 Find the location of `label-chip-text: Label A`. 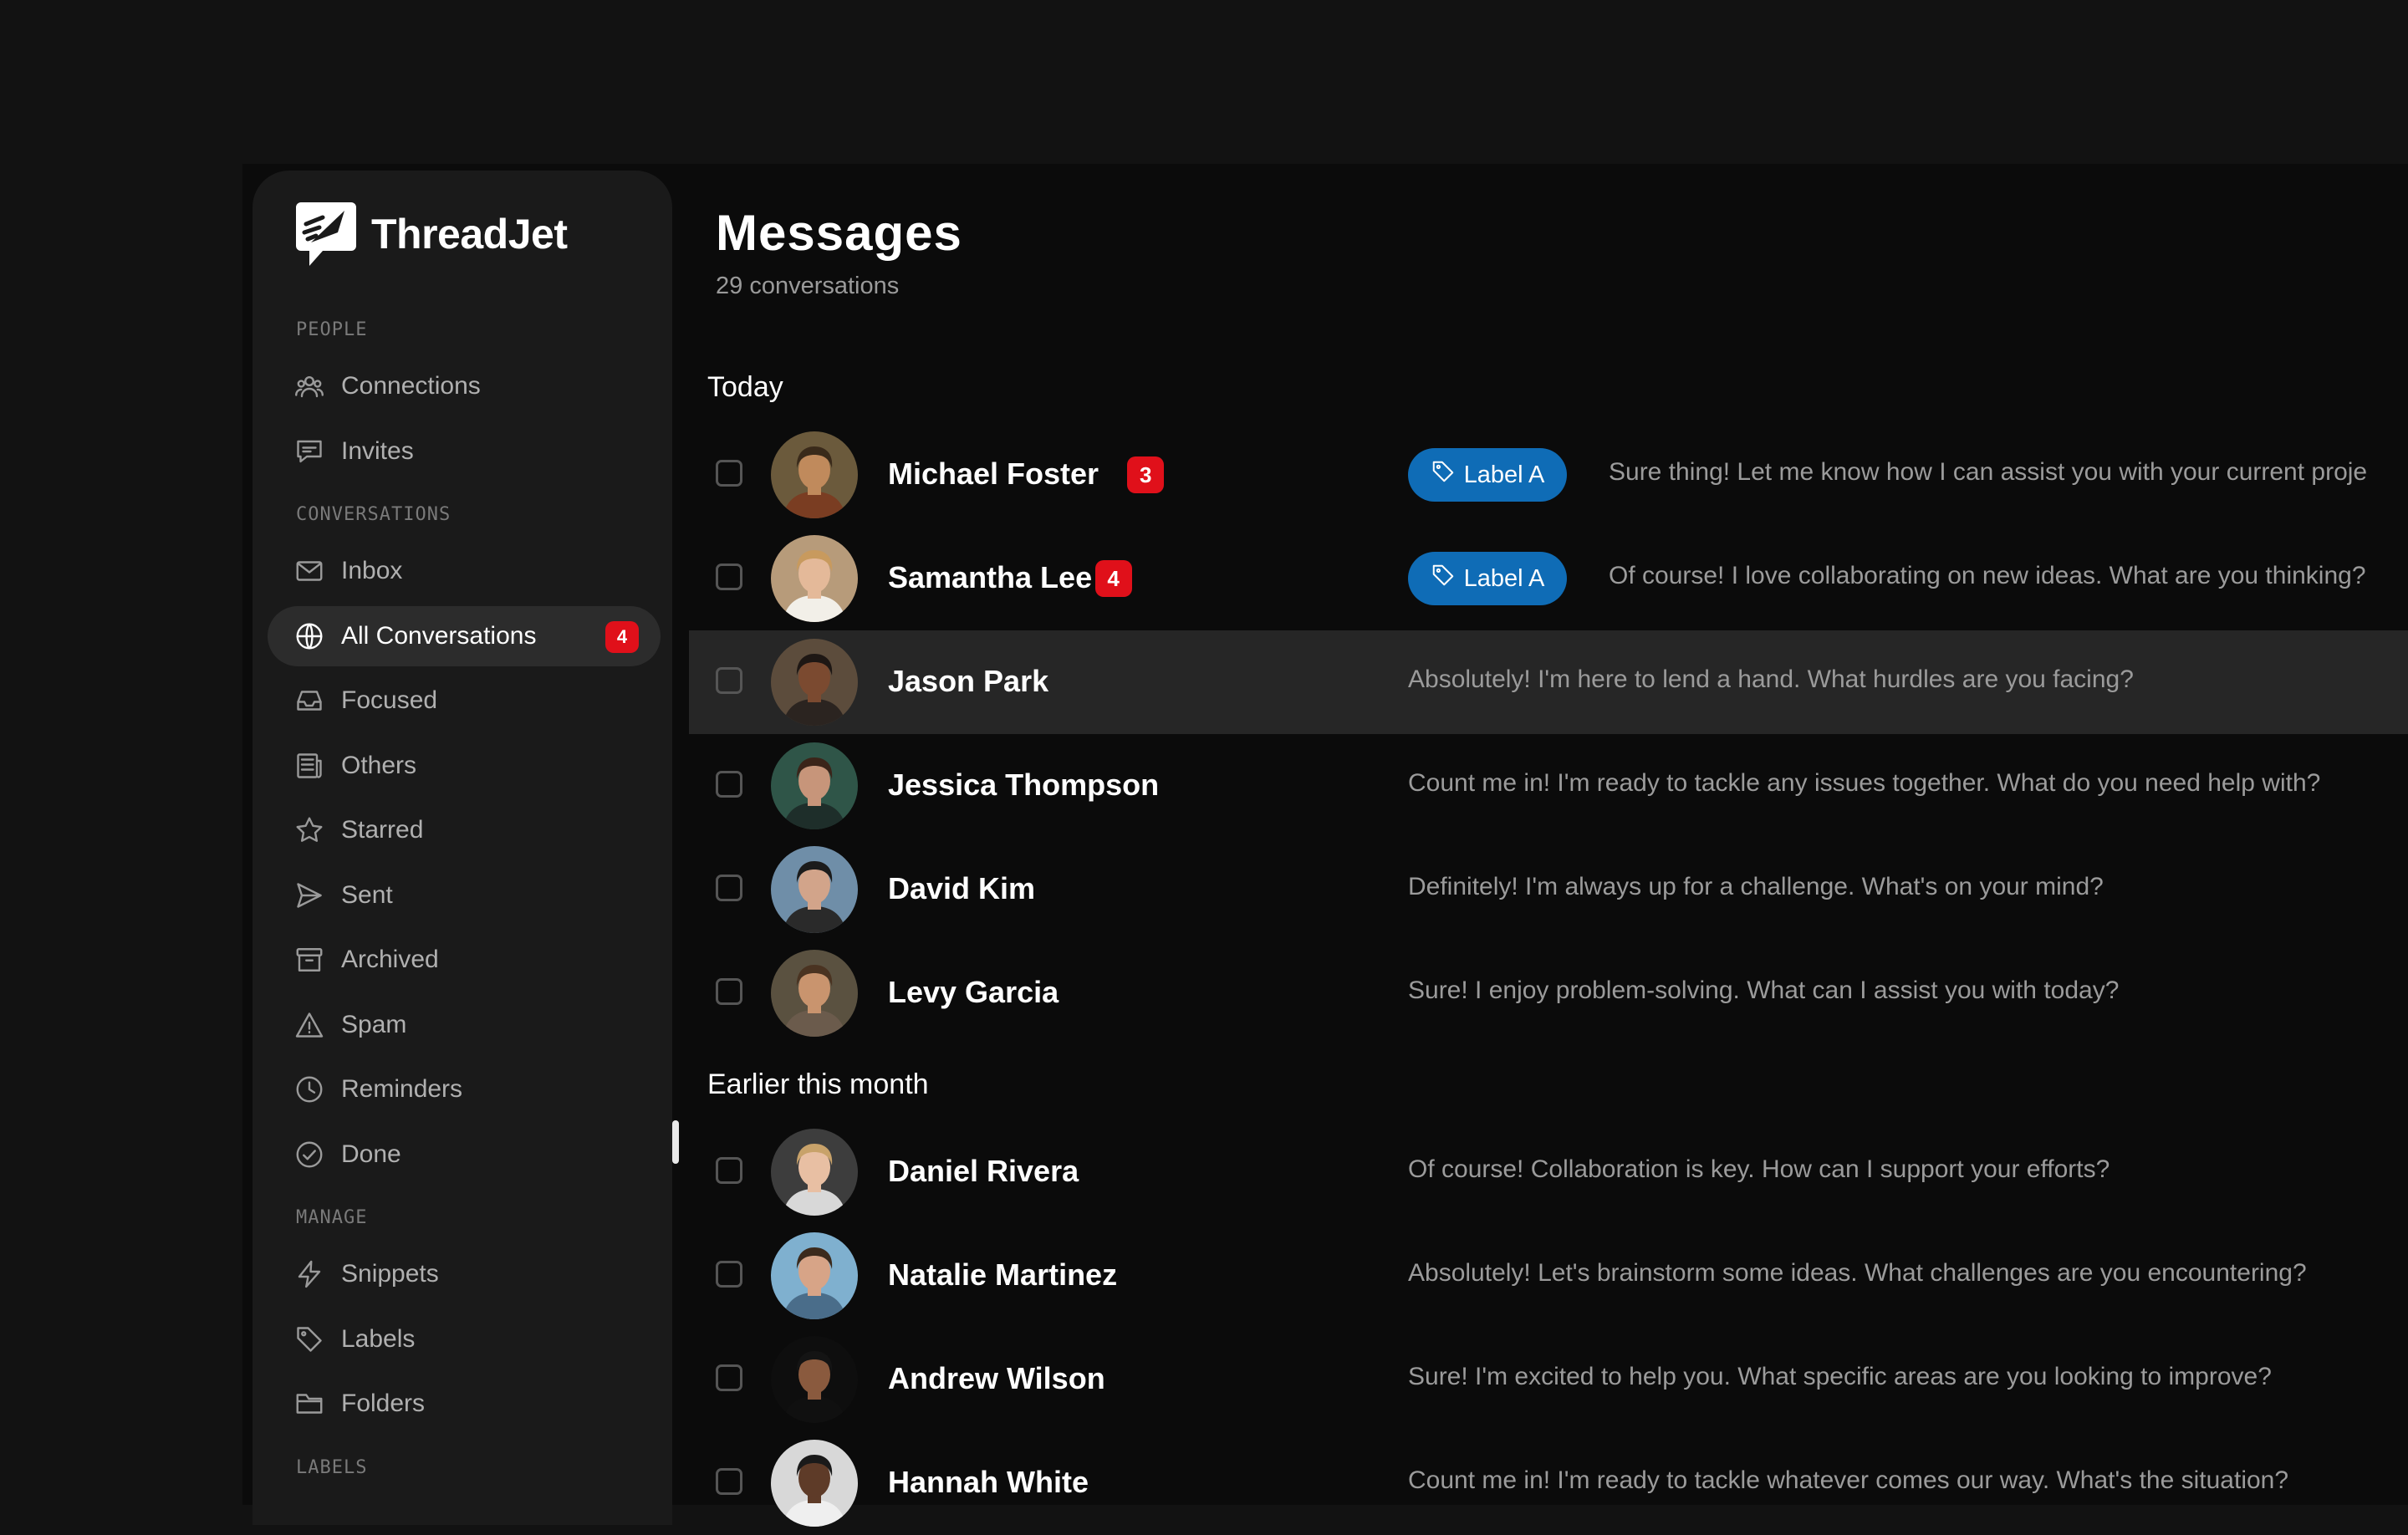

label-chip-text: Label A is located at coordinates (1504, 474).